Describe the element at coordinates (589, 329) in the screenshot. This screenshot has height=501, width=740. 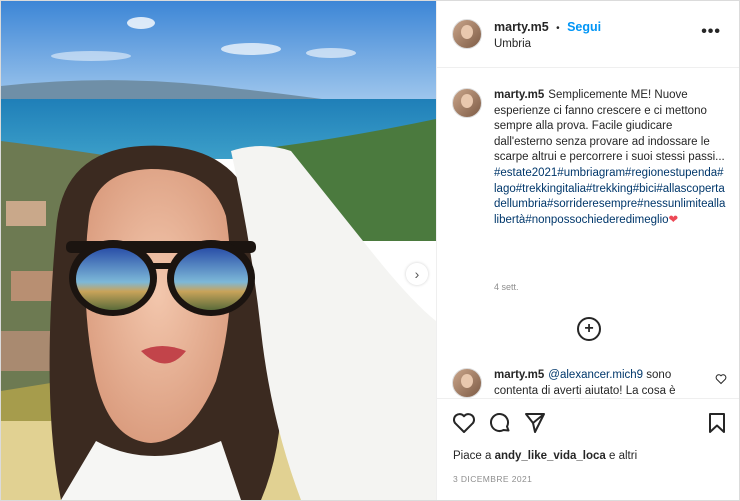
I see `plus-circle-icon: +` at that location.